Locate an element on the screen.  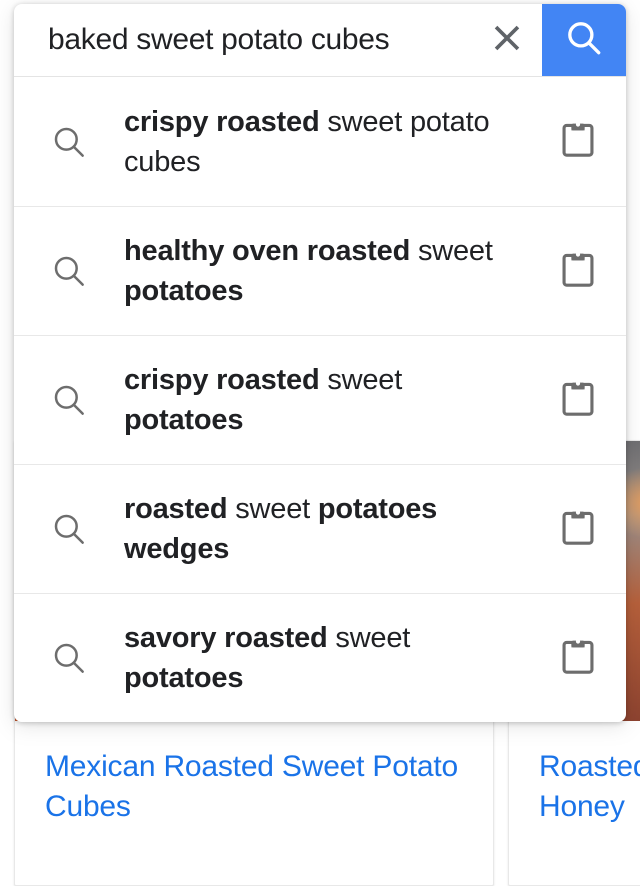
suggestion-text: savory roasted sweet potatoes is located at coordinates (267, 658).